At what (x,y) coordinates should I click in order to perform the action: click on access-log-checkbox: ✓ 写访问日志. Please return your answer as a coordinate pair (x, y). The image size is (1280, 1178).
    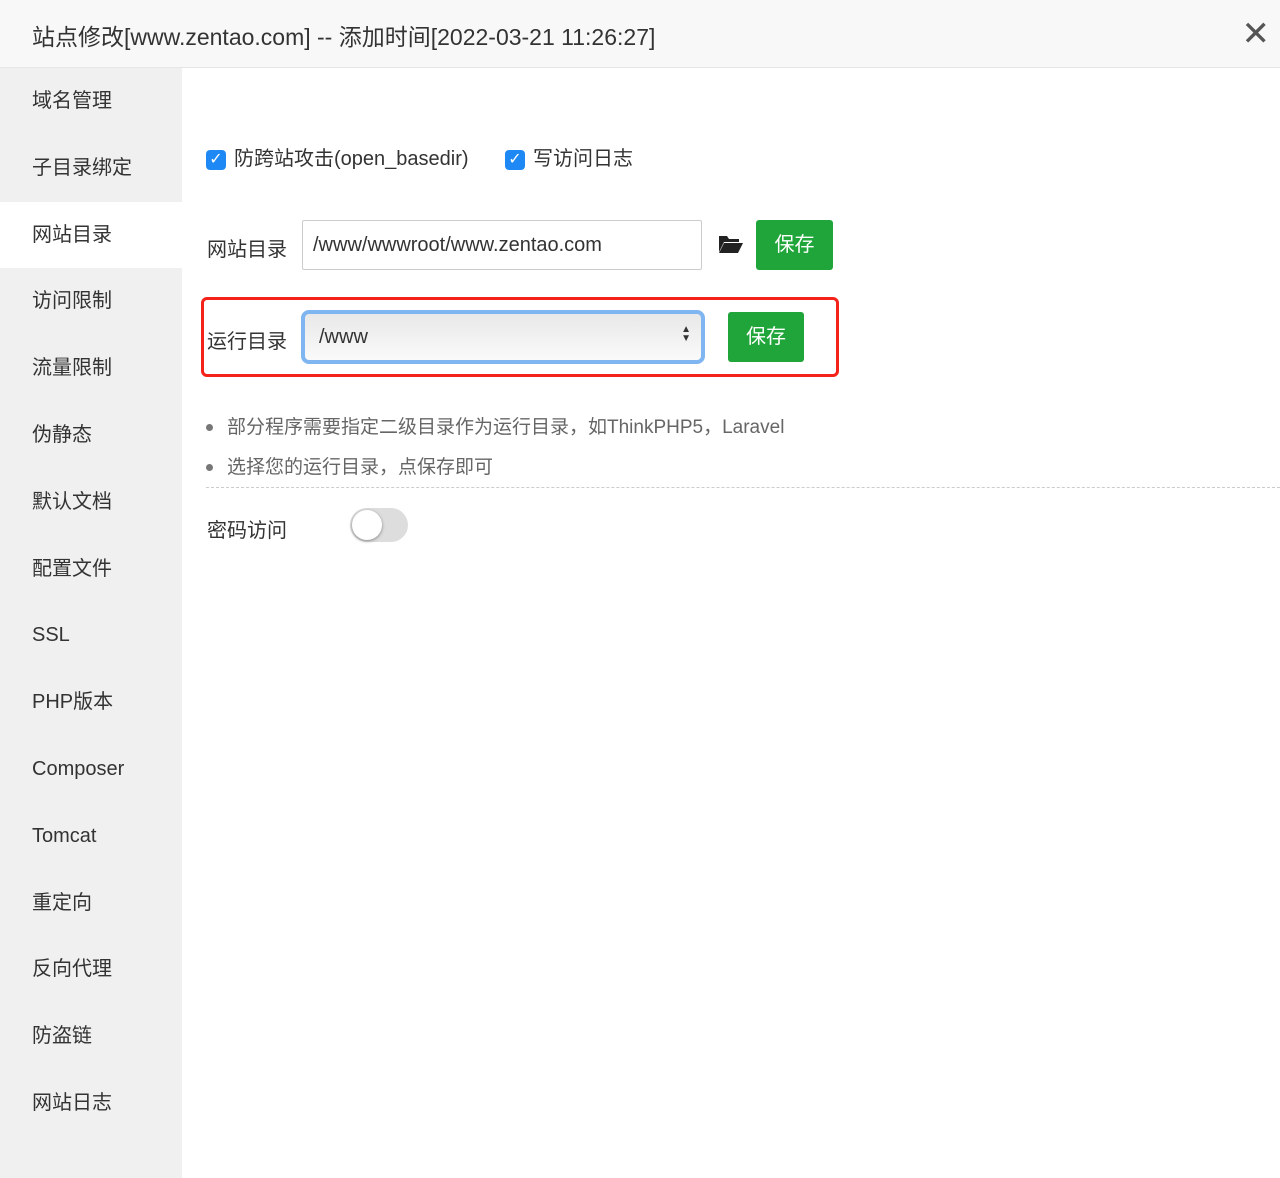
    Looking at the image, I should click on (569, 156).